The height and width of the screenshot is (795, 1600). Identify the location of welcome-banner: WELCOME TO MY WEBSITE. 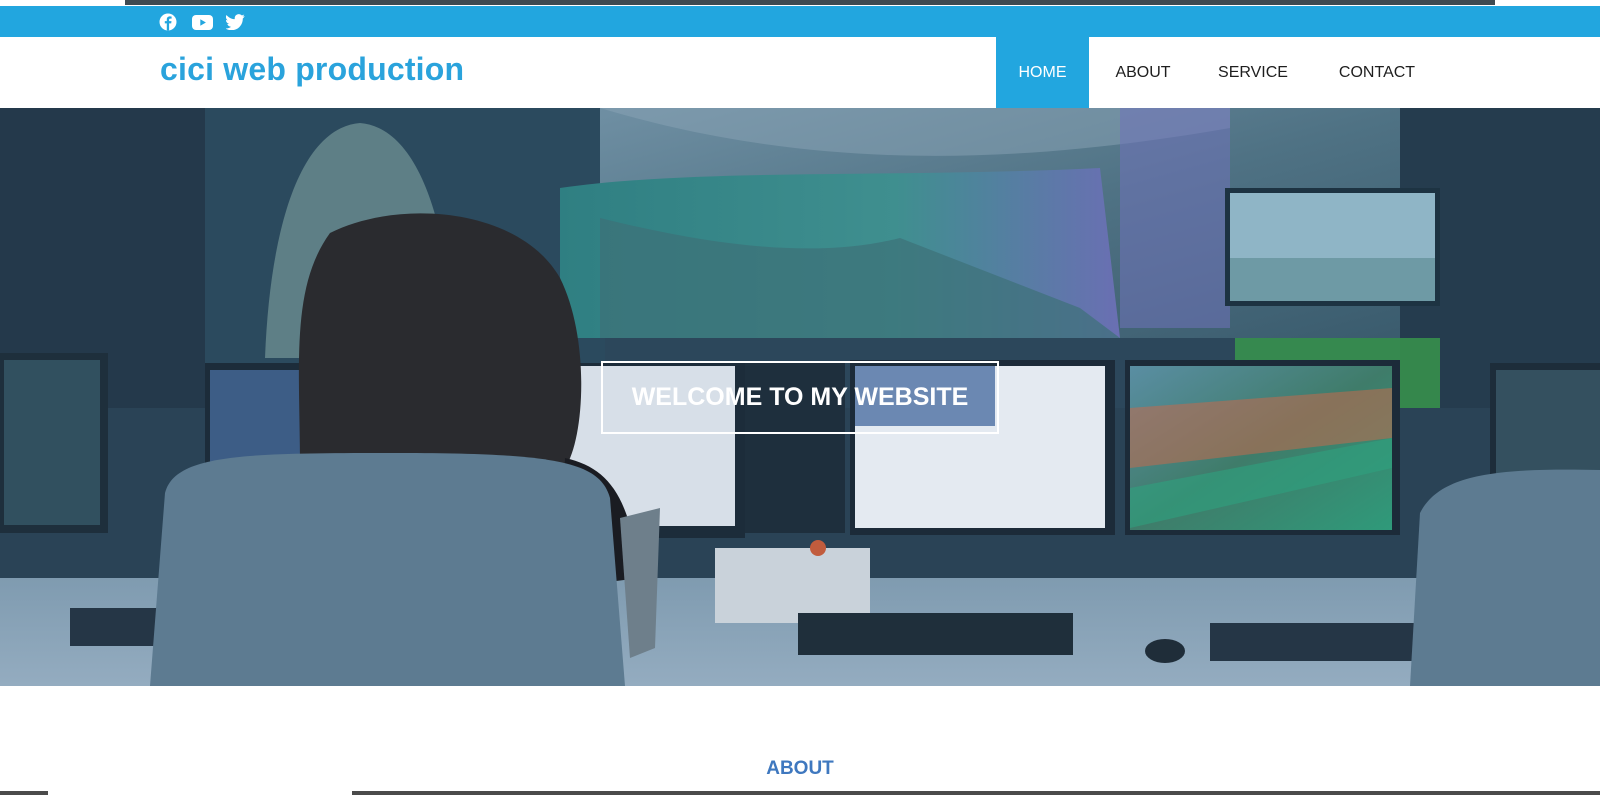
(800, 397).